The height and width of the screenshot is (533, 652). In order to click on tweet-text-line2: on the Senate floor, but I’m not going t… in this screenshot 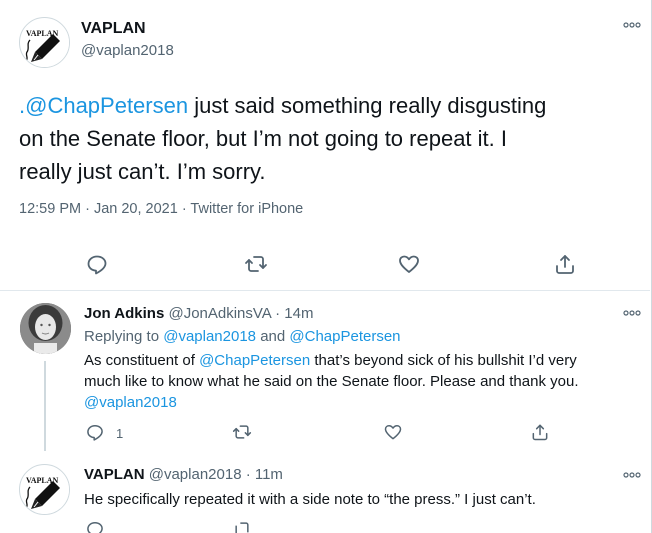, I will do `click(263, 138)`.